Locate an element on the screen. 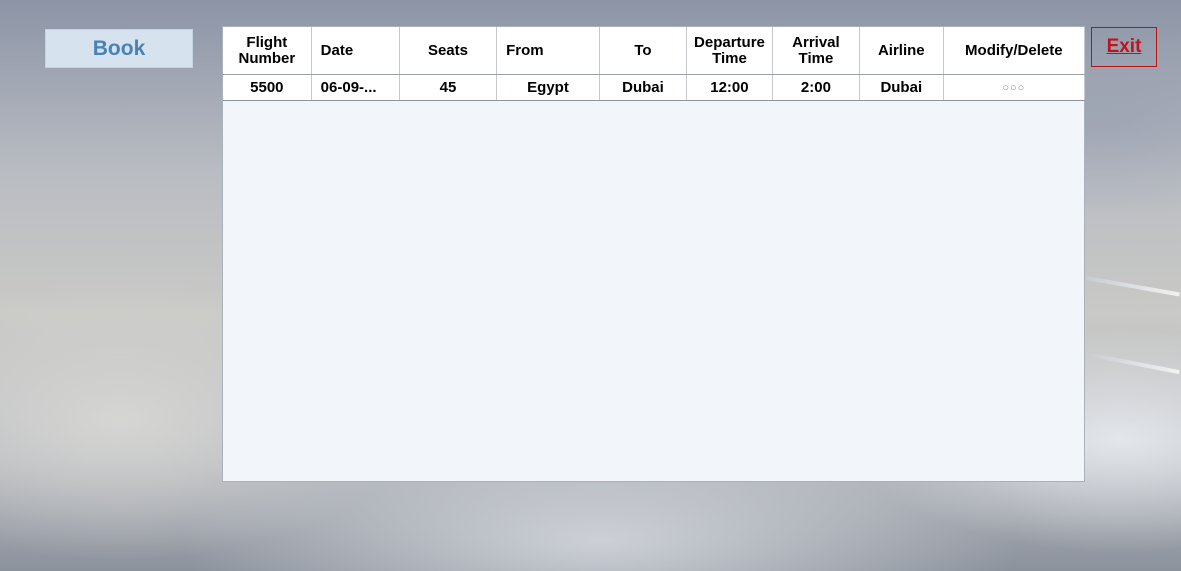  book-button: Book is located at coordinates (119, 48).